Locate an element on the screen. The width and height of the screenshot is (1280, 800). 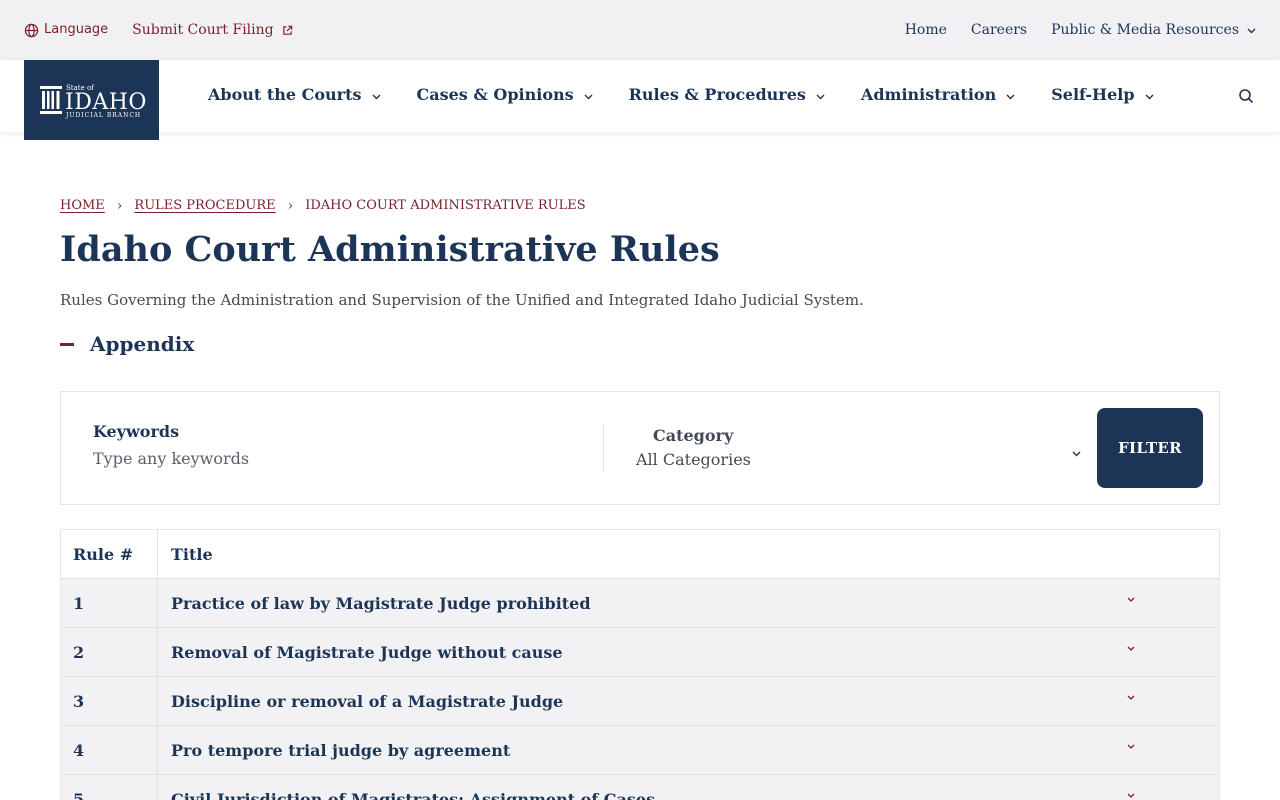
external-link-icon is located at coordinates (287, 30).